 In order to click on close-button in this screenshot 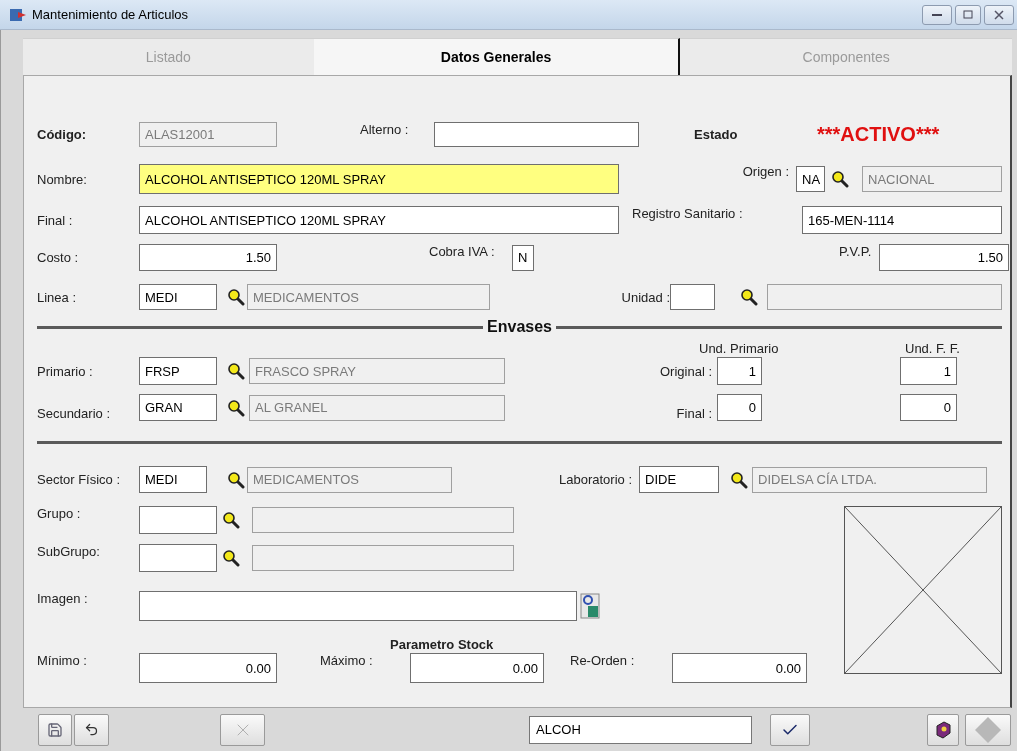, I will do `click(999, 14)`.